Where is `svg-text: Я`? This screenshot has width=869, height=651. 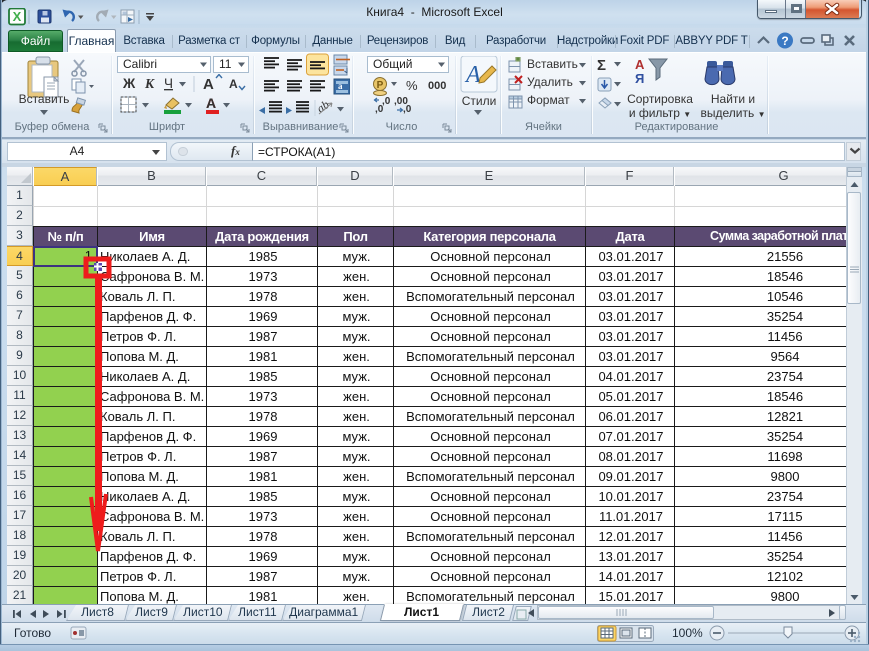 svg-text: Я is located at coordinates (639, 78).